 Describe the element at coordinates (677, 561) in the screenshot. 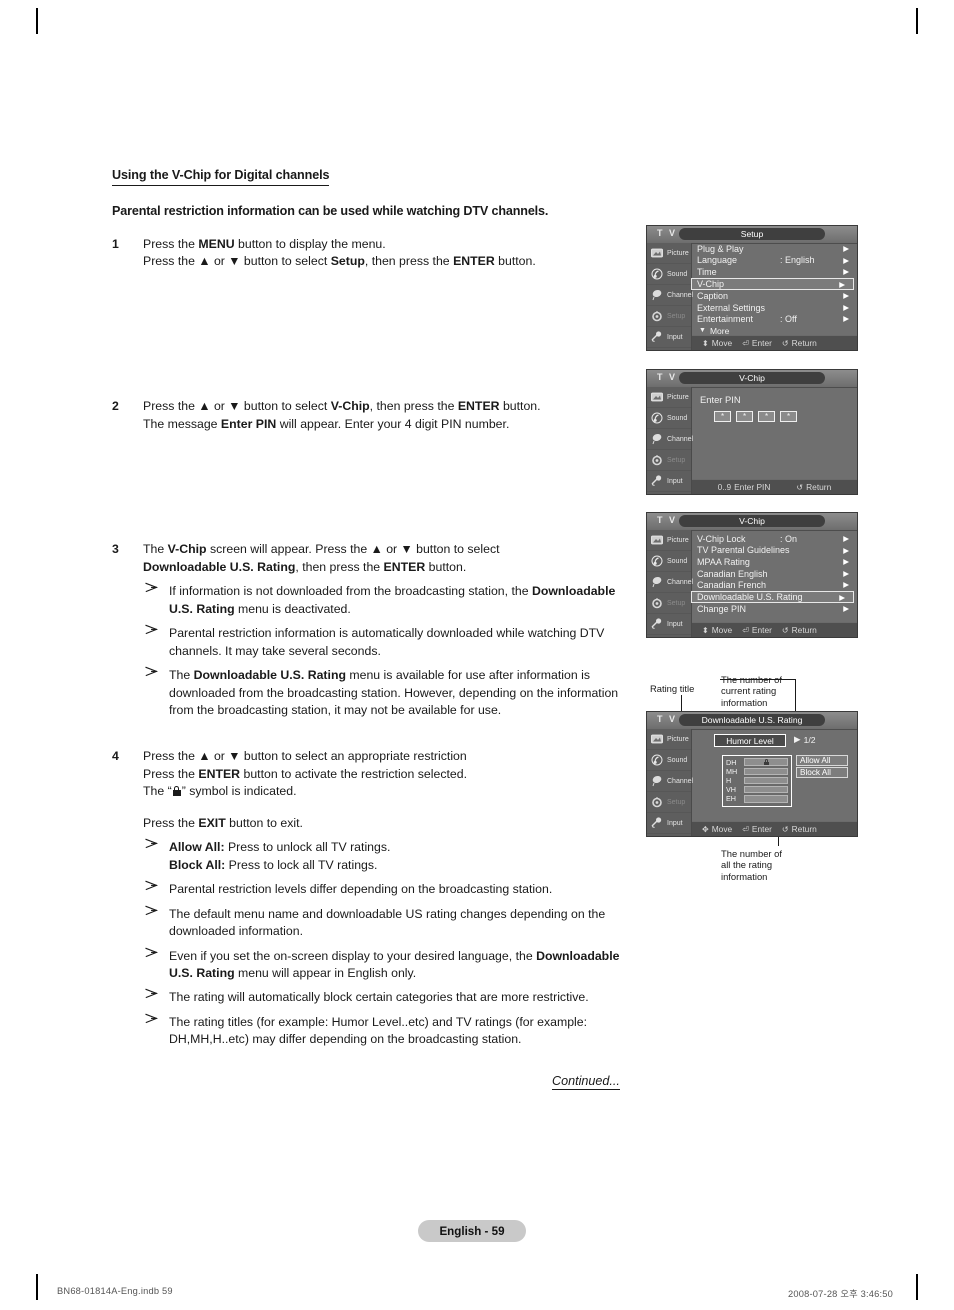

I see `sidebar-label: Sound` at that location.